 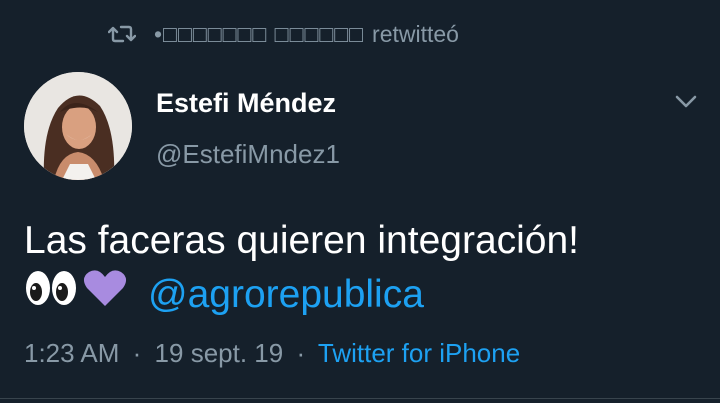 What do you see at coordinates (72, 353) in the screenshot?
I see `tweet-time: 1:23 AM` at bounding box center [72, 353].